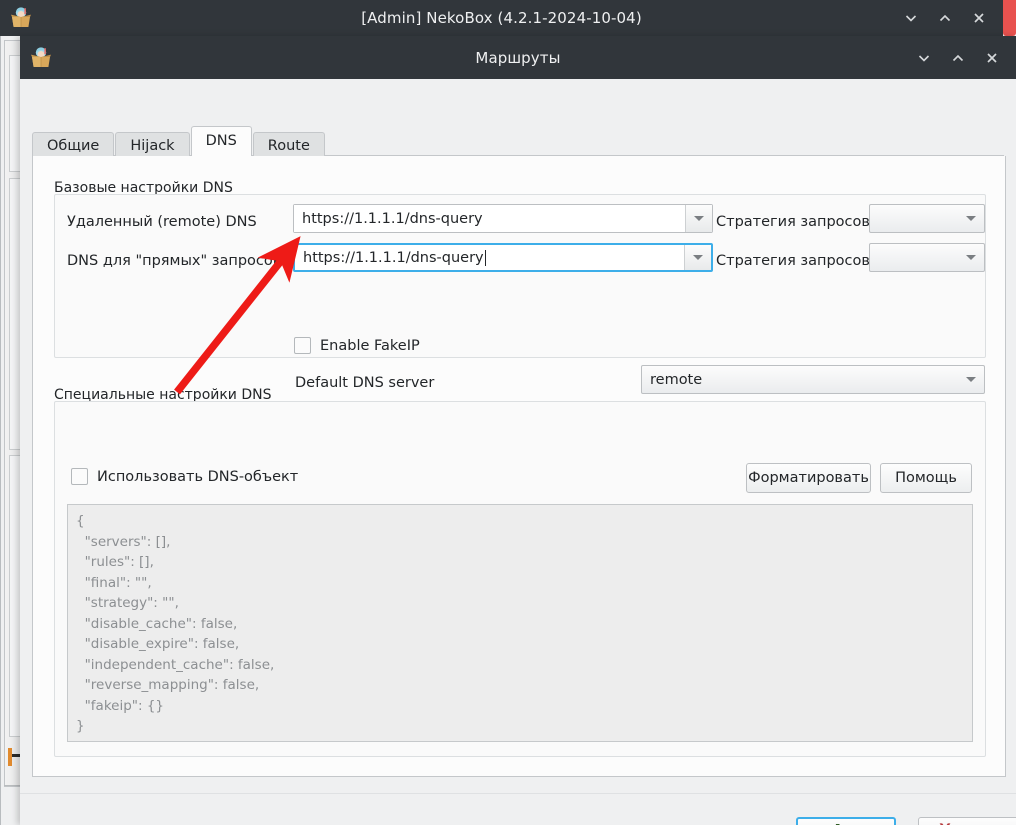  Describe the element at coordinates (370, 345) in the screenshot. I see `enable-fakeip-label: Enable FakeIP` at that location.